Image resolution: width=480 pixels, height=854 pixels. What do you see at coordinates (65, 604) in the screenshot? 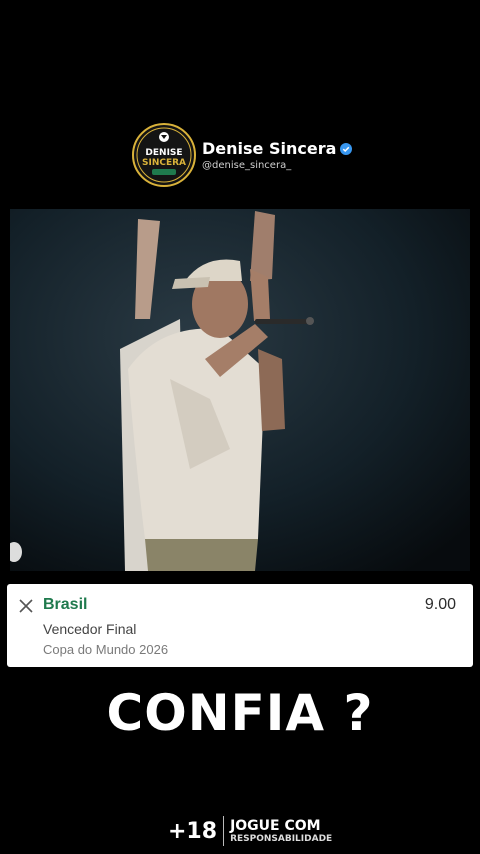
I see `bet-team: Brasil` at bounding box center [65, 604].